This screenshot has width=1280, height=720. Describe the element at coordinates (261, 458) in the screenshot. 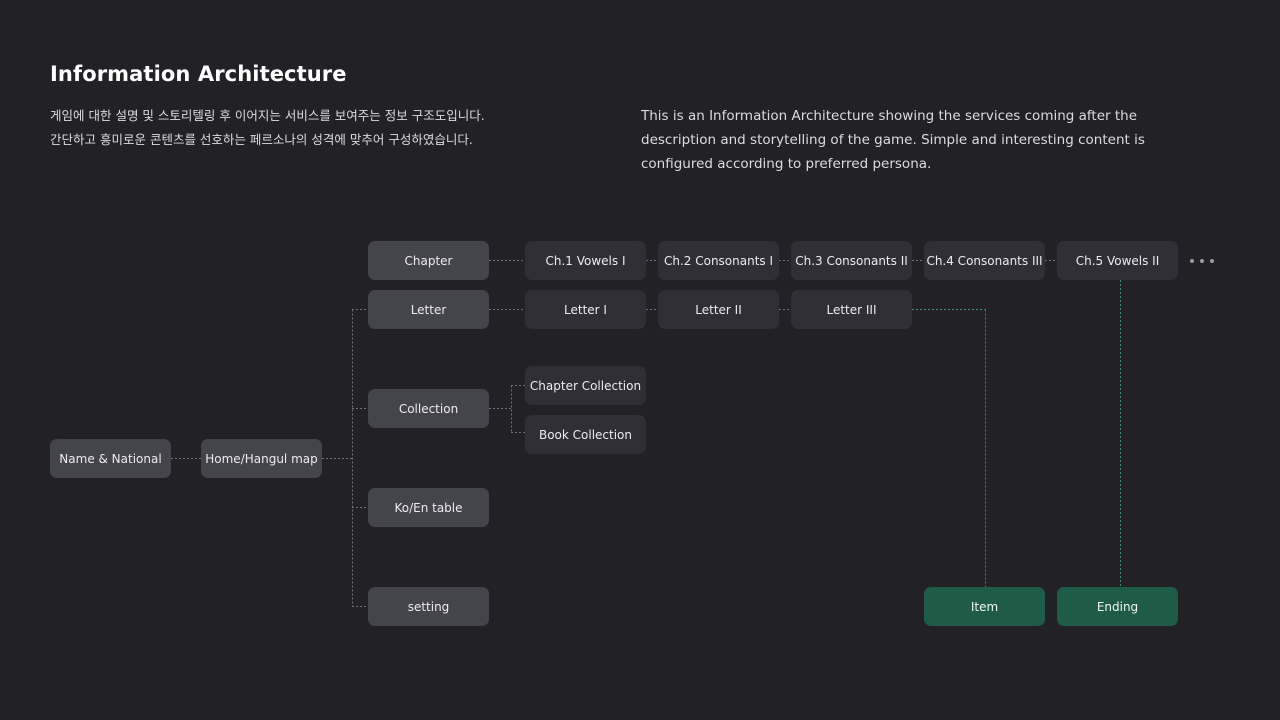

I see `node-home-hangul-map: Home/Hangul map` at that location.